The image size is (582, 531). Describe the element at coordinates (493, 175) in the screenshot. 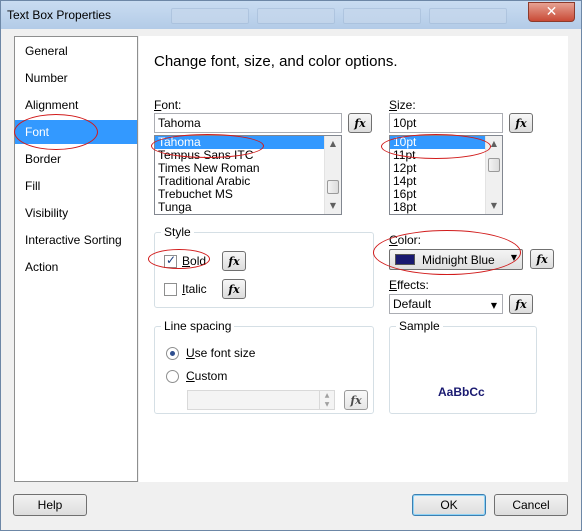

I see `size-list-scrollbar: ▲ ▼` at that location.